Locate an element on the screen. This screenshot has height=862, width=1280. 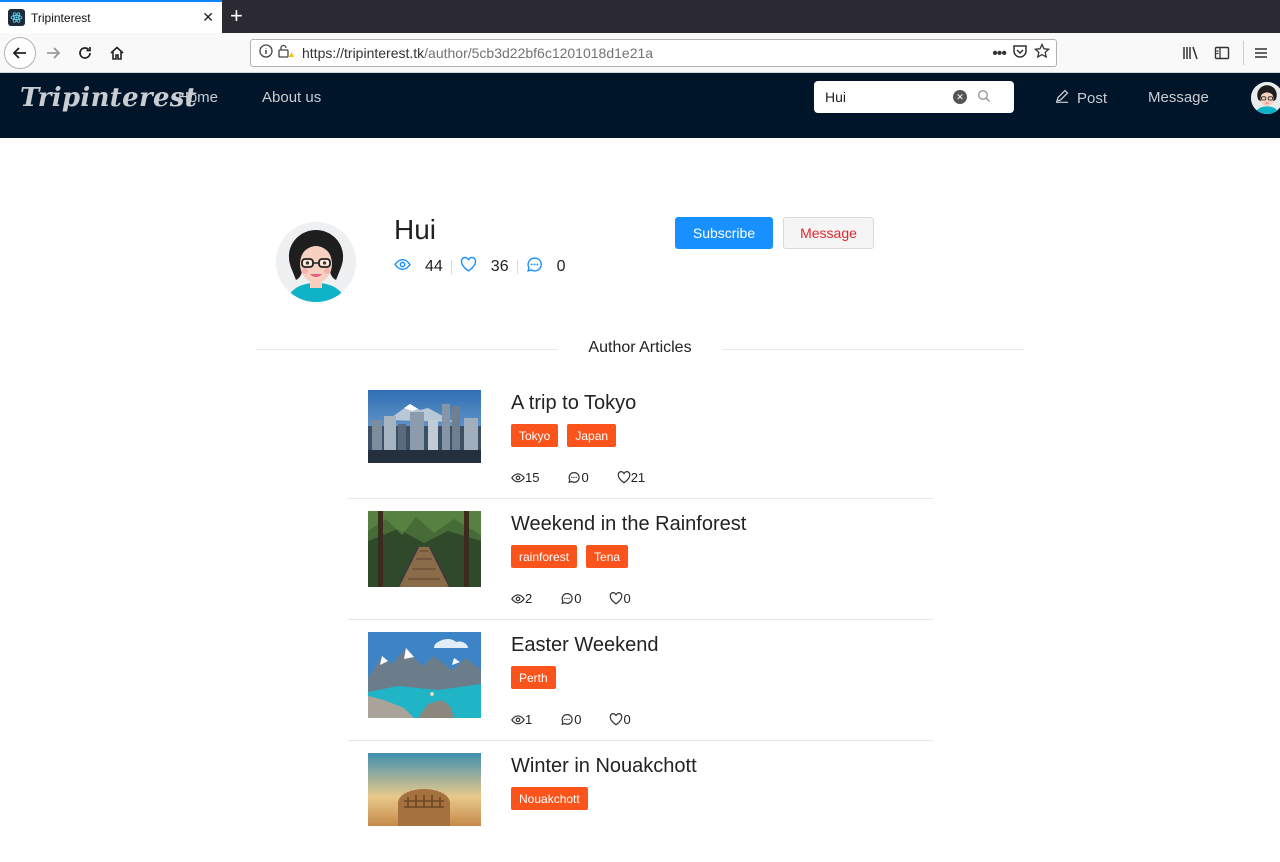
home-icon is located at coordinates (117, 53).